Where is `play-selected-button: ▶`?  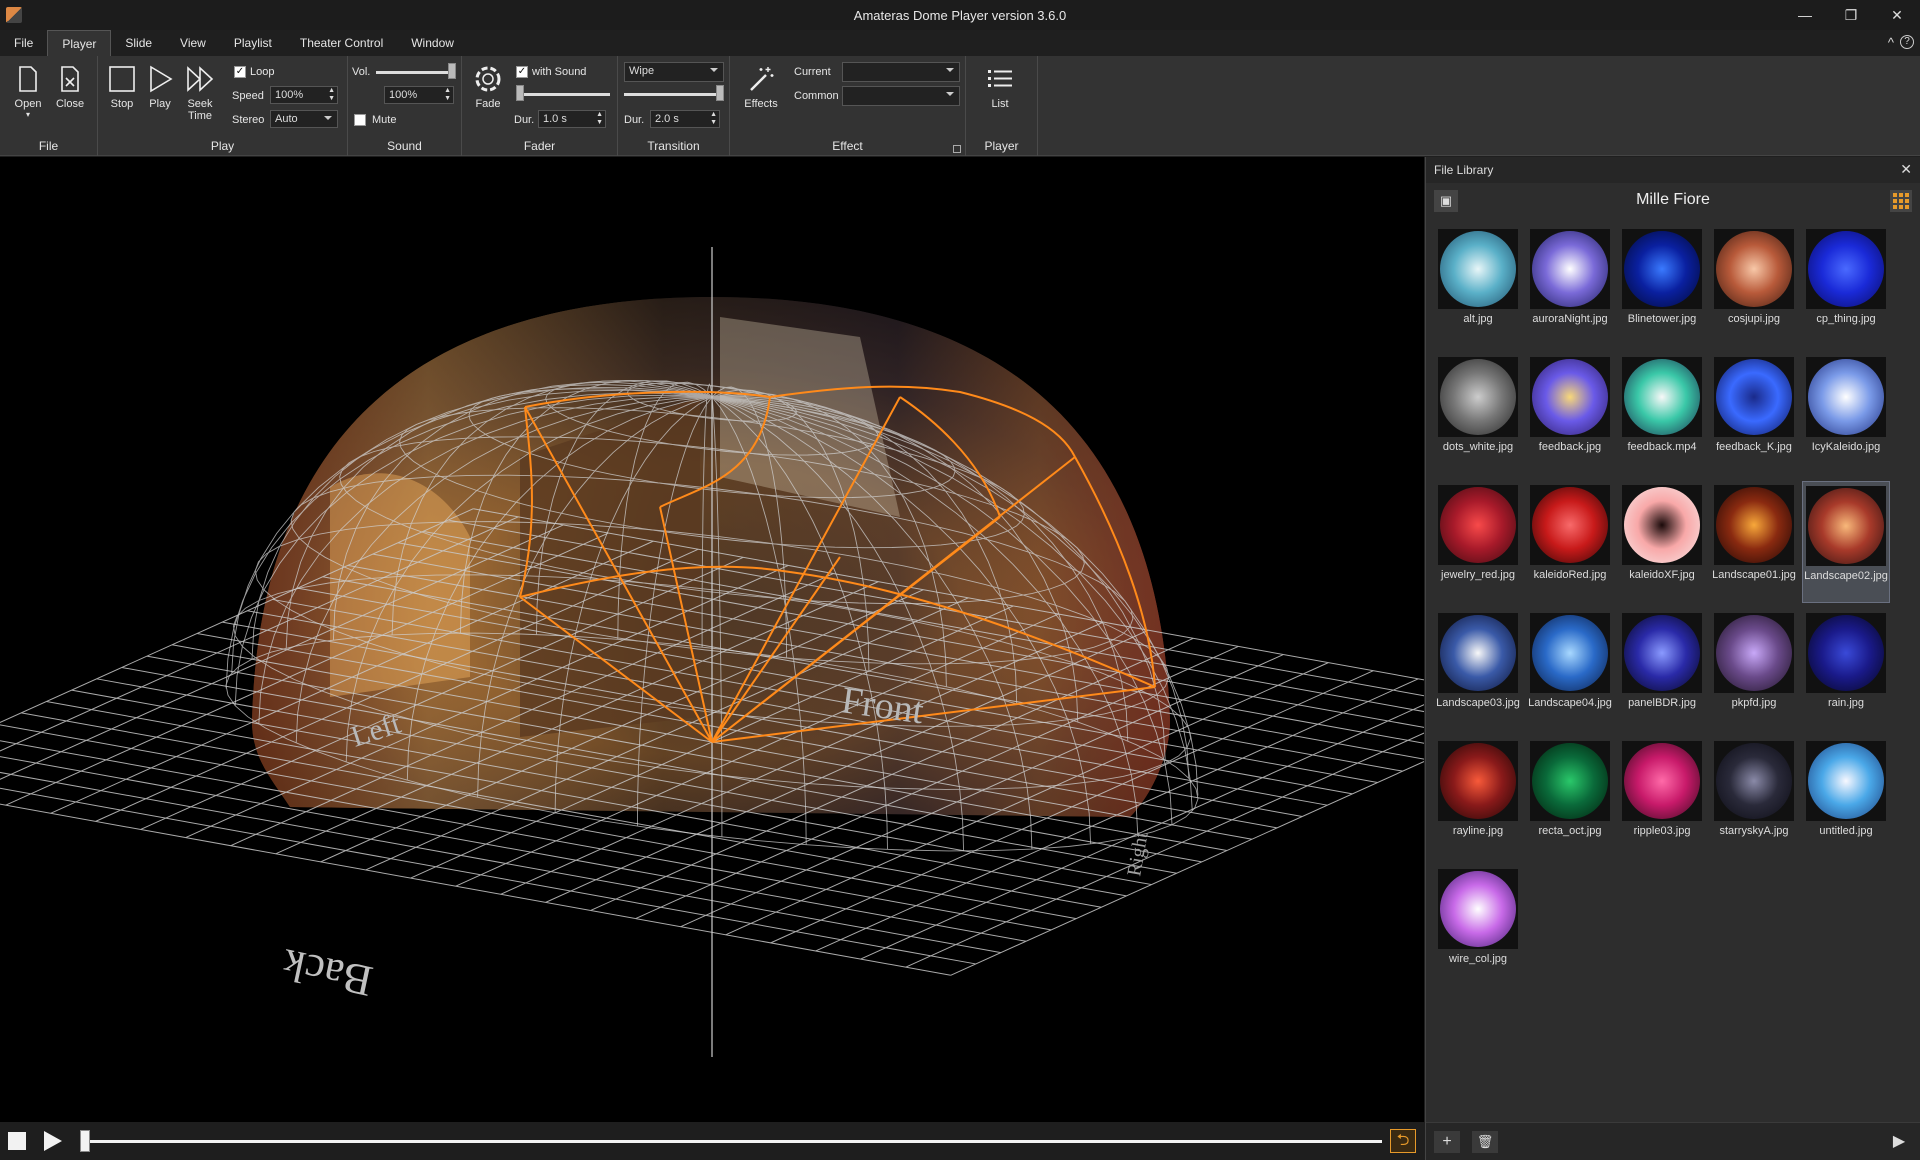
play-selected-button: ▶ is located at coordinates (1899, 1142).